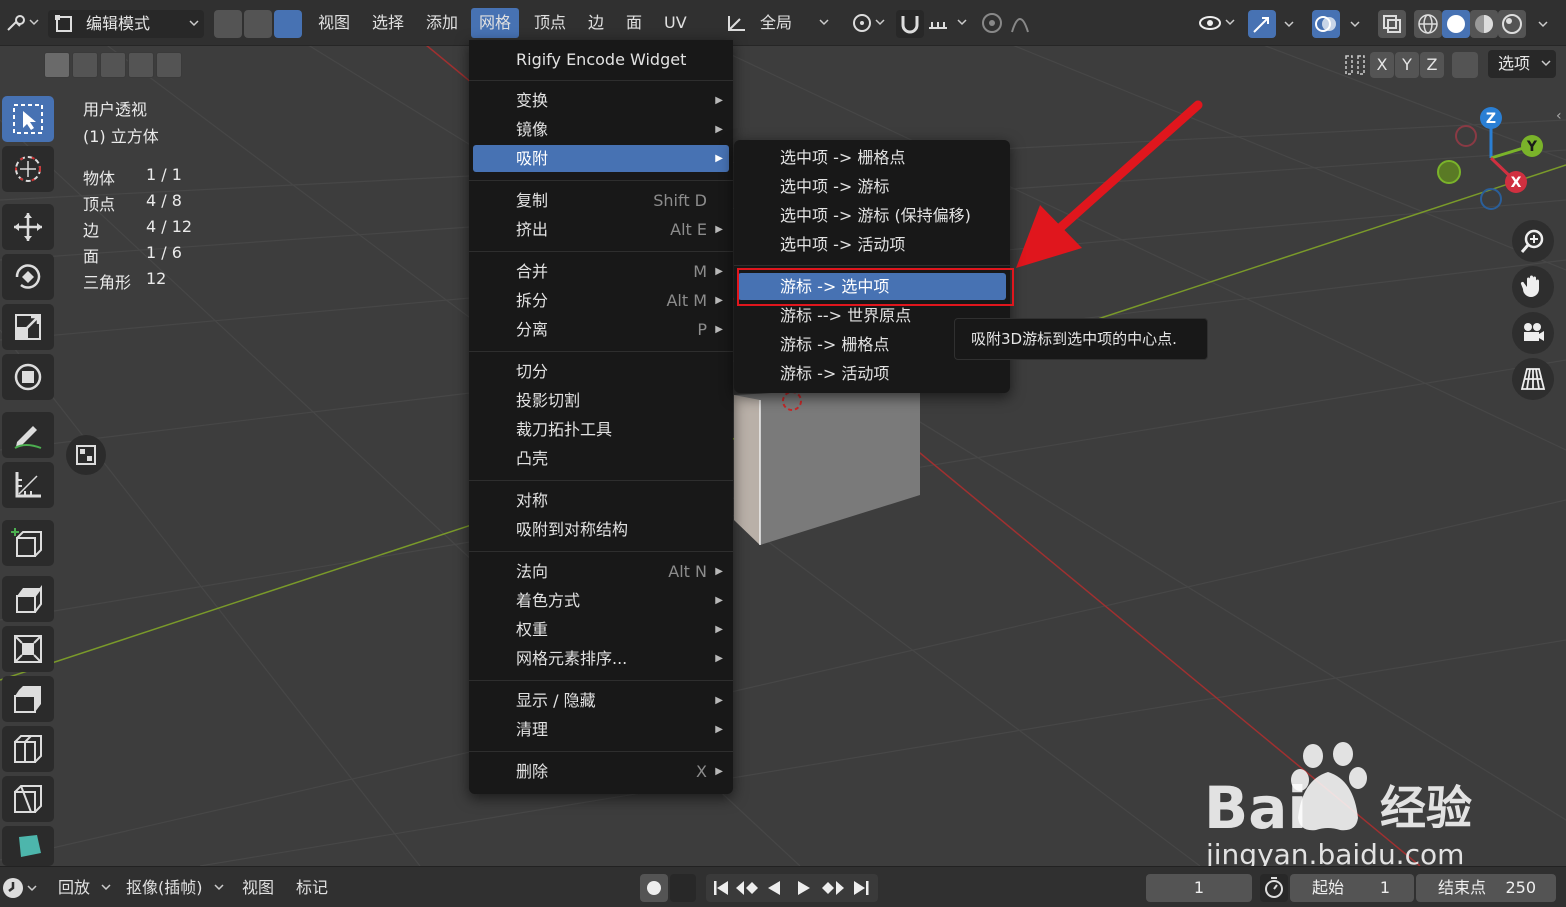 The width and height of the screenshot is (1566, 907). I want to click on mirror-icon, so click(1355, 65).